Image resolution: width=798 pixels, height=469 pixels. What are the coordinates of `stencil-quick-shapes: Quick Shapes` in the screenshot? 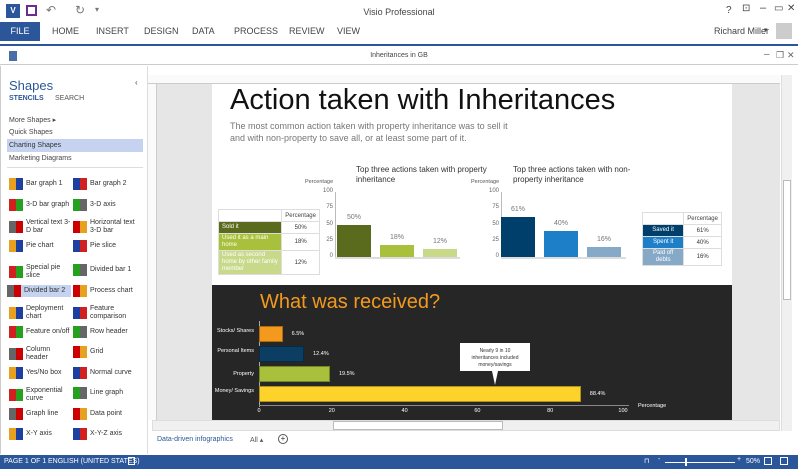 It's located at (31, 132).